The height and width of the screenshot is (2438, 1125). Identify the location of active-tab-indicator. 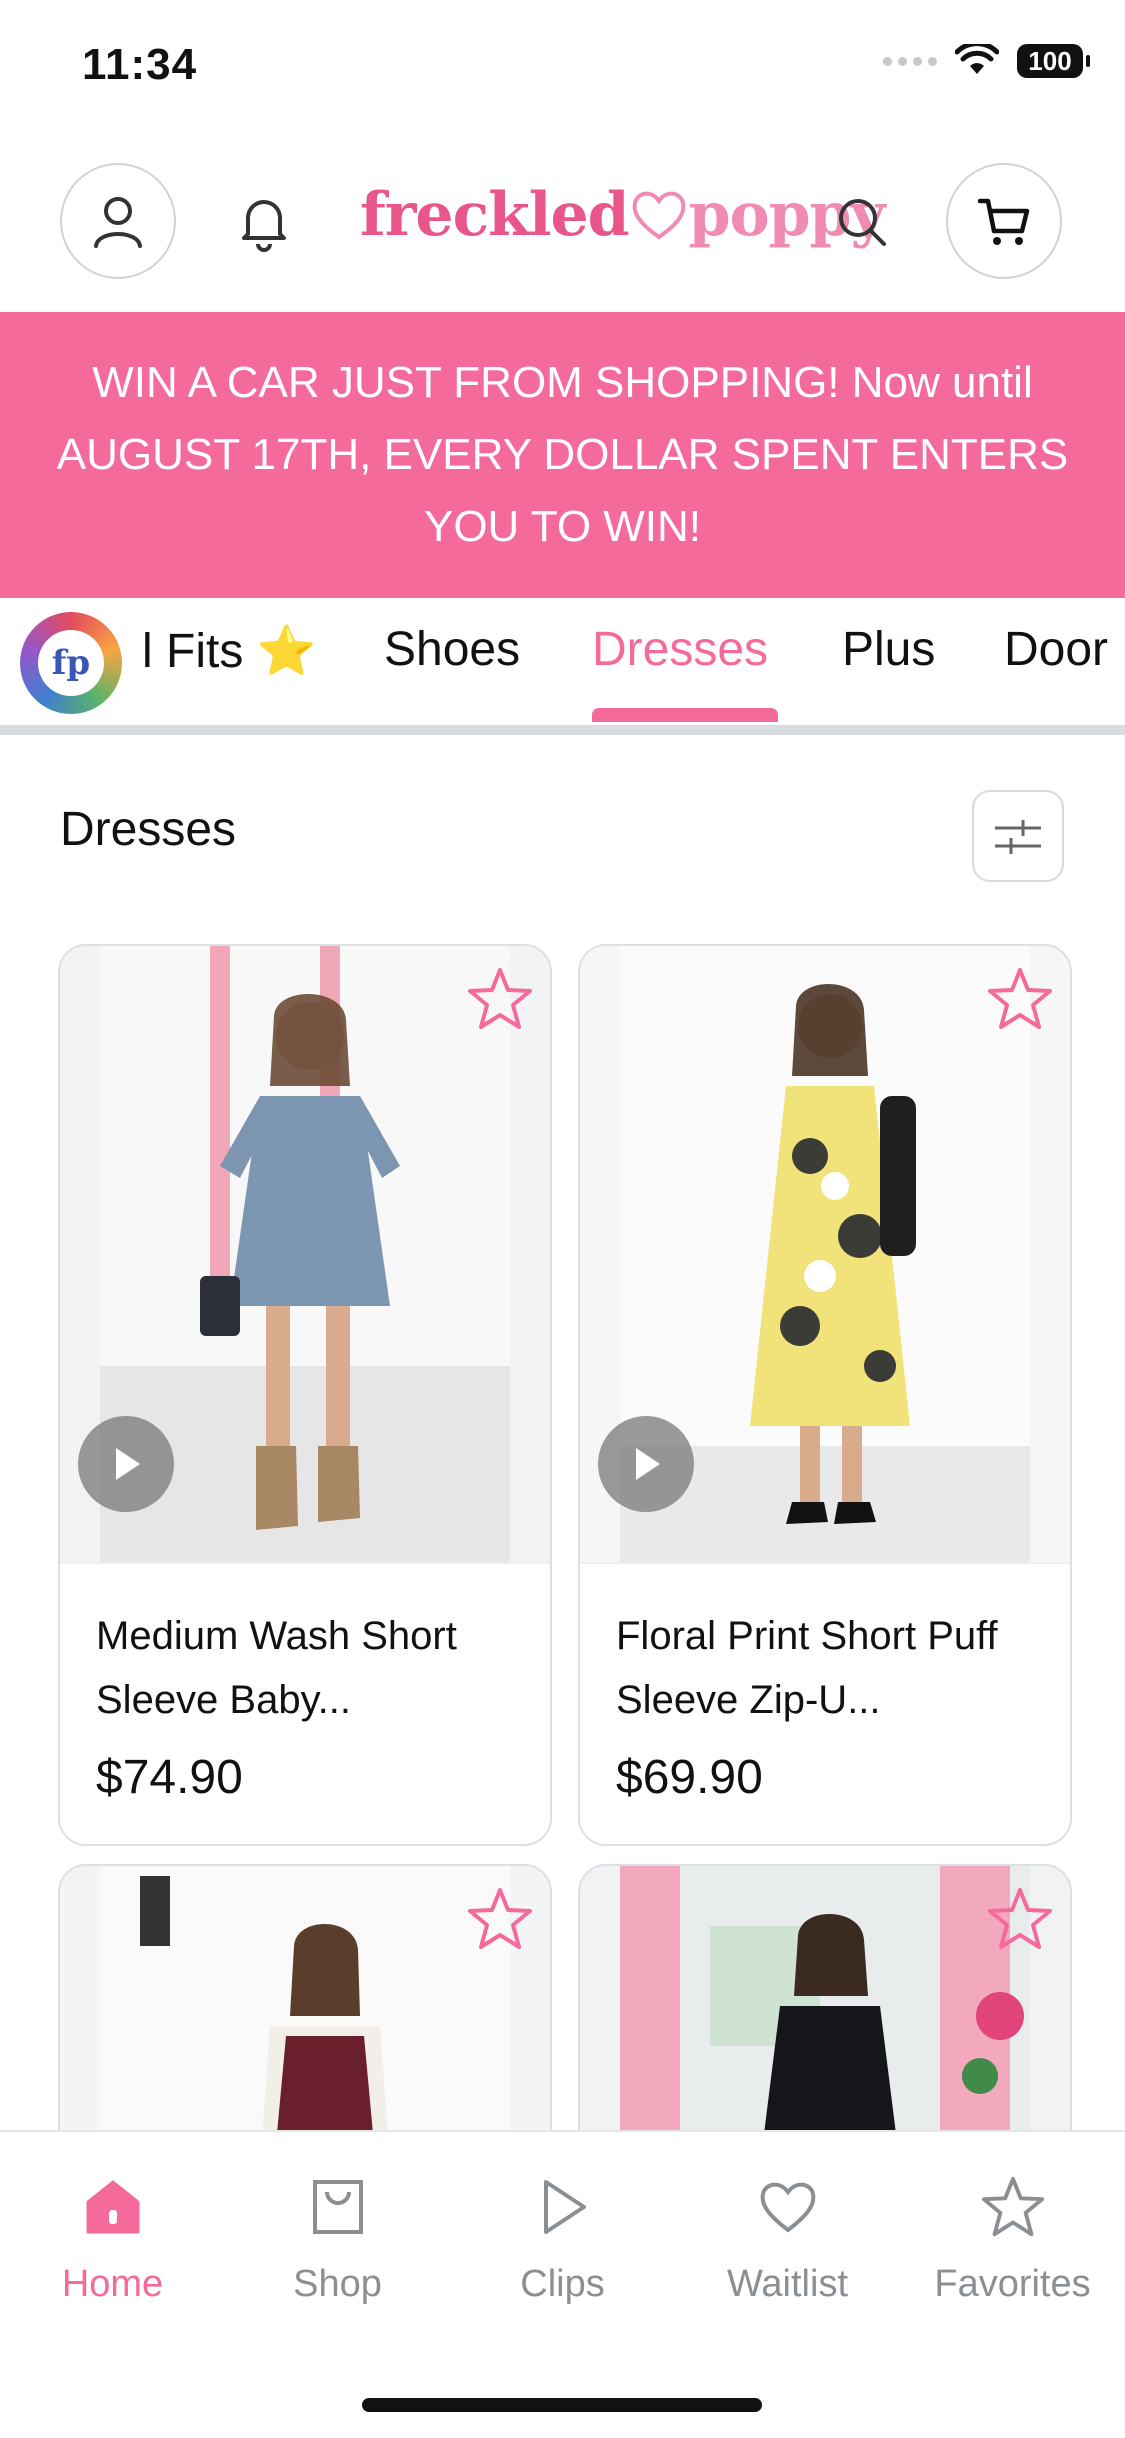
(685, 715).